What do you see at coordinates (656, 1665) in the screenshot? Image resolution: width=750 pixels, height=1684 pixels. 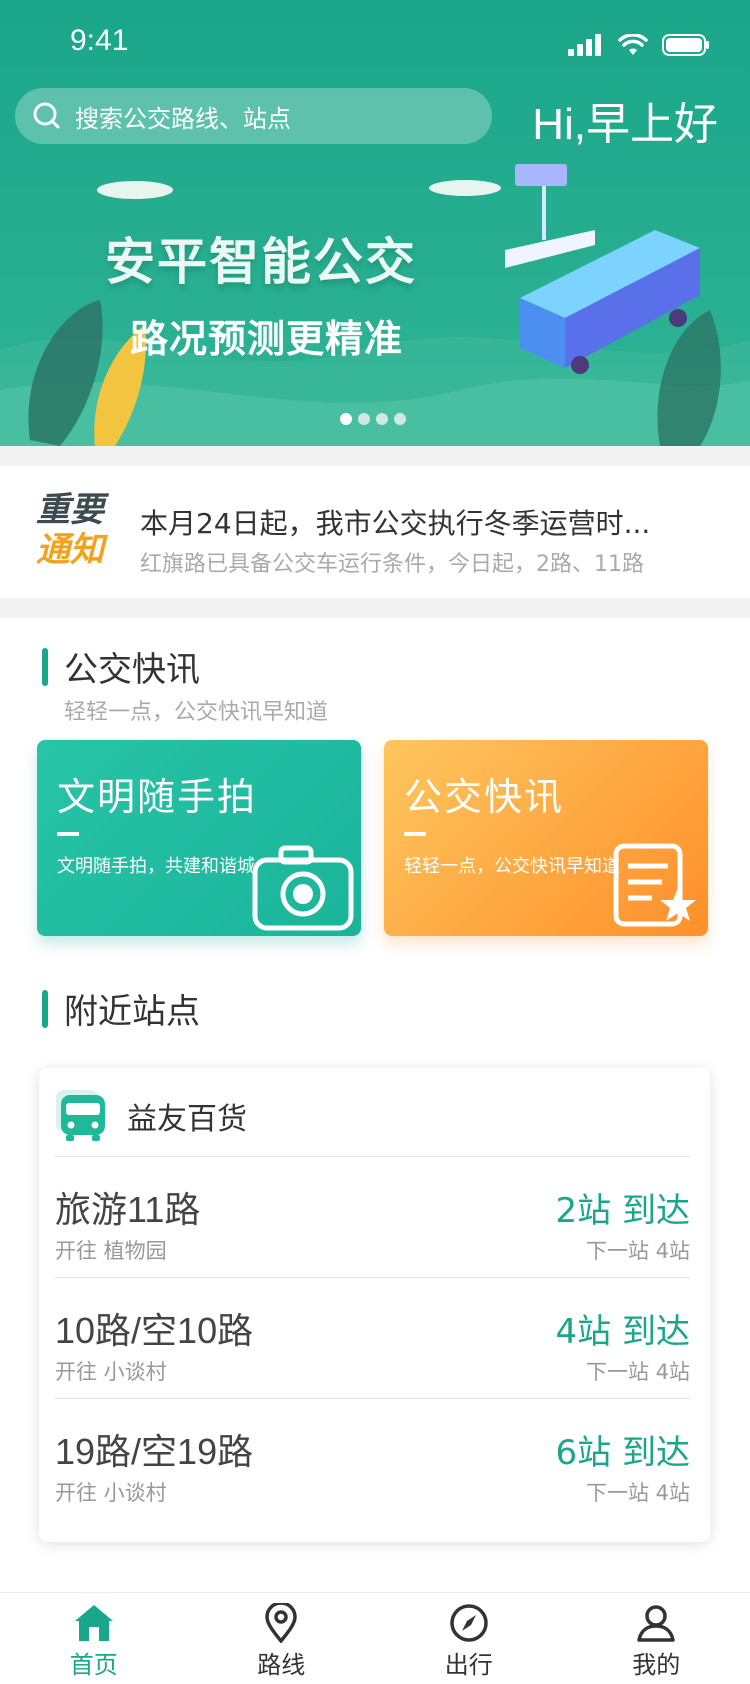 I see `tab-label: 我的` at bounding box center [656, 1665].